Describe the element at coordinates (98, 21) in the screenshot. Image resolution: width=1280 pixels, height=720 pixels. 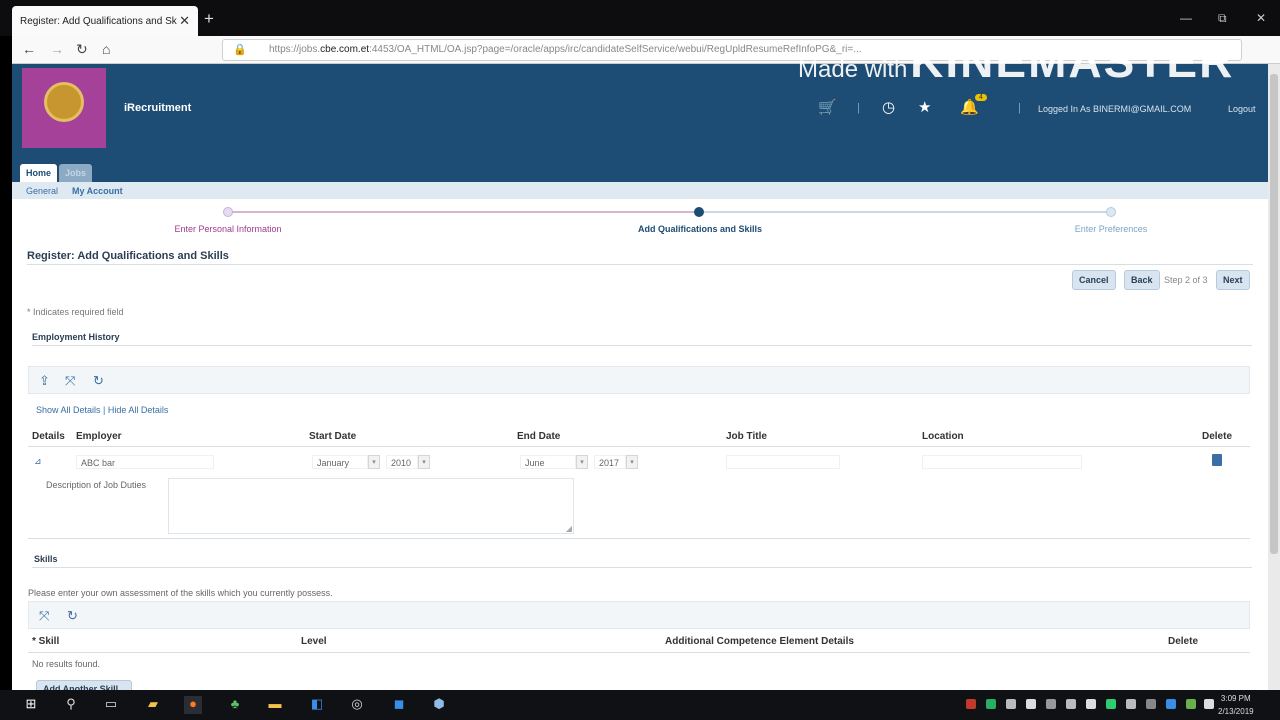
I see `tab-title: Register: Add Qualifications and Sk` at that location.